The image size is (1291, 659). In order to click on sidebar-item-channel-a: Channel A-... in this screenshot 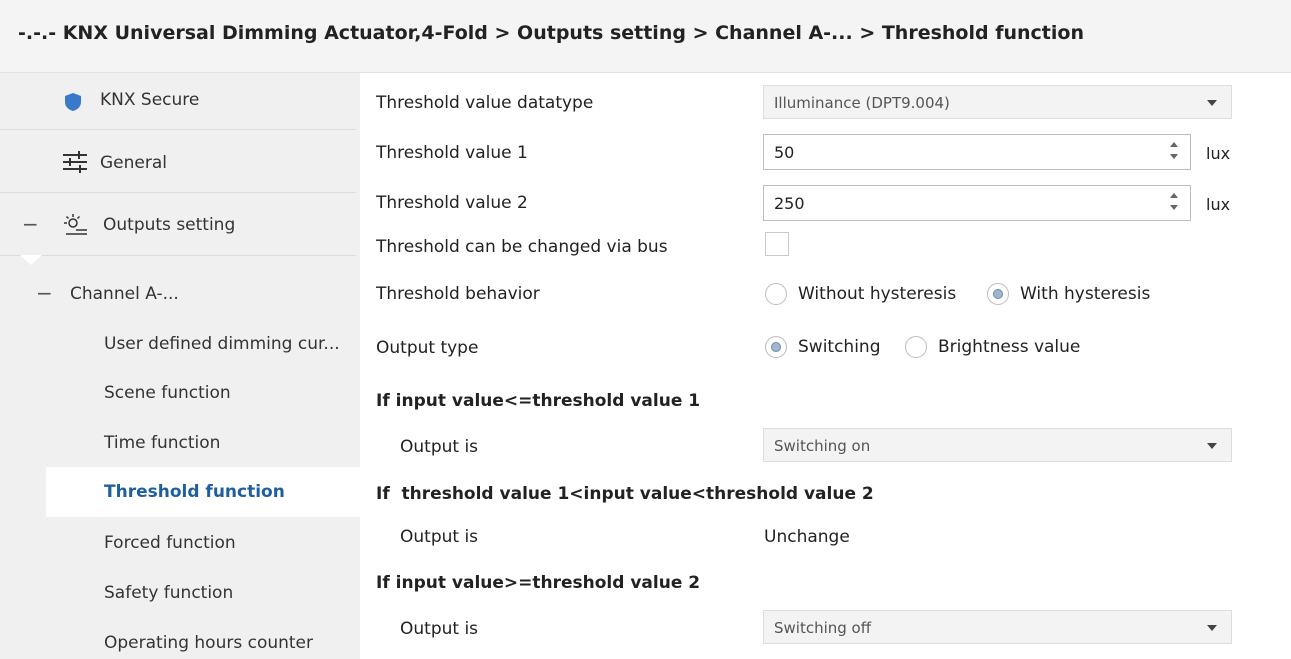, I will do `click(124, 294)`.